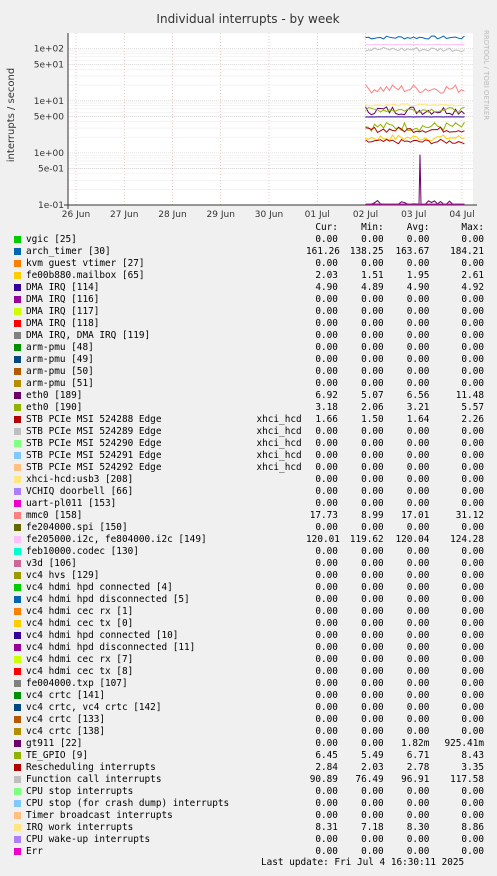  I want to click on y-axis-label: interrupts / second, so click(11, 115).